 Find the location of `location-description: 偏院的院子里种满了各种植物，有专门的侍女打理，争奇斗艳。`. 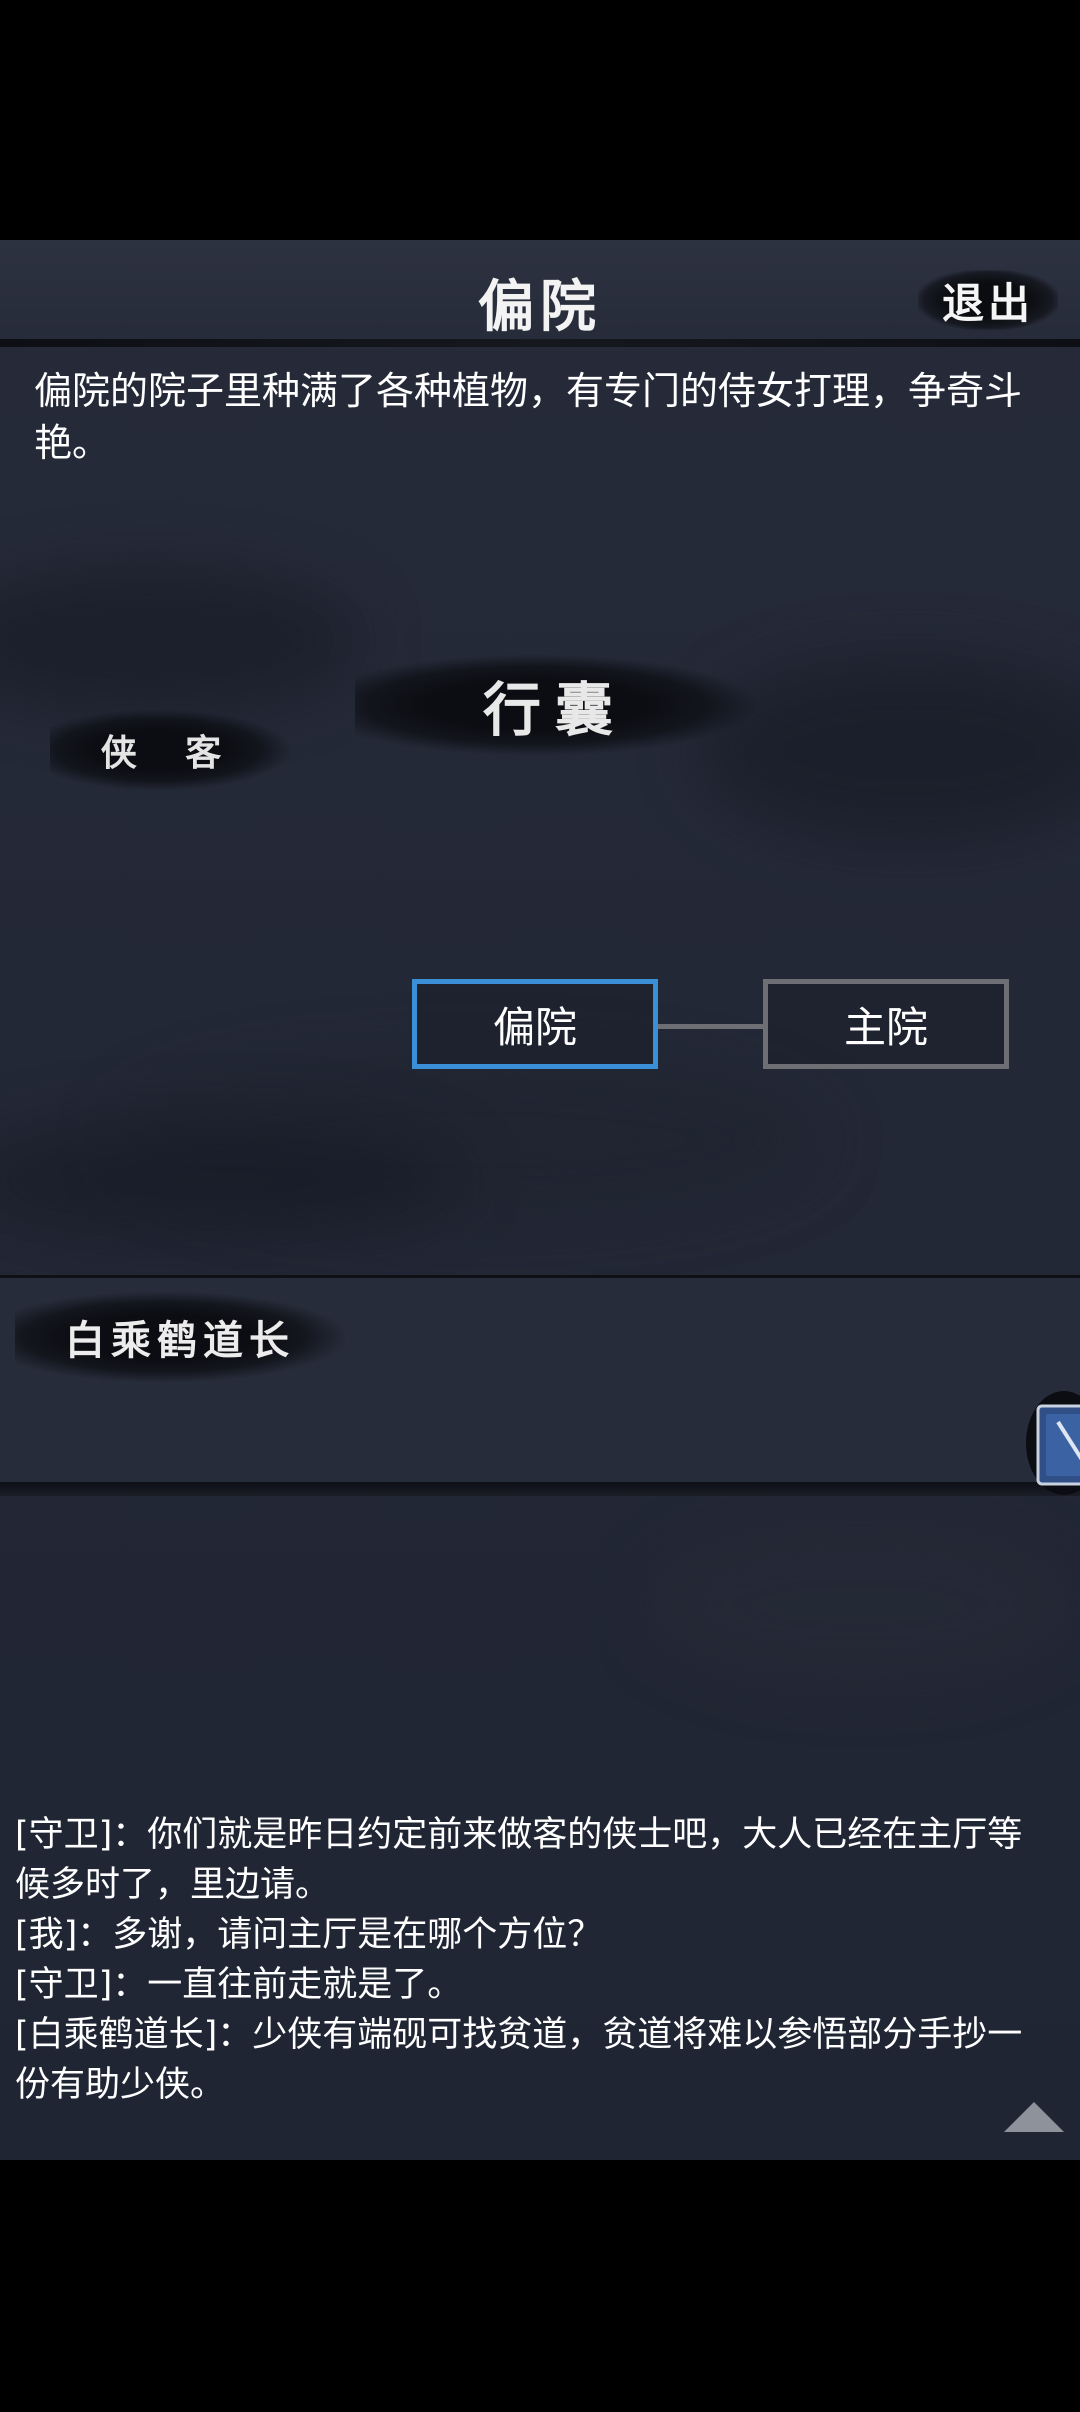

location-description: 偏院的院子里种满了各种植物，有专门的侍女打理，争奇斗艳。 is located at coordinates (528, 417).